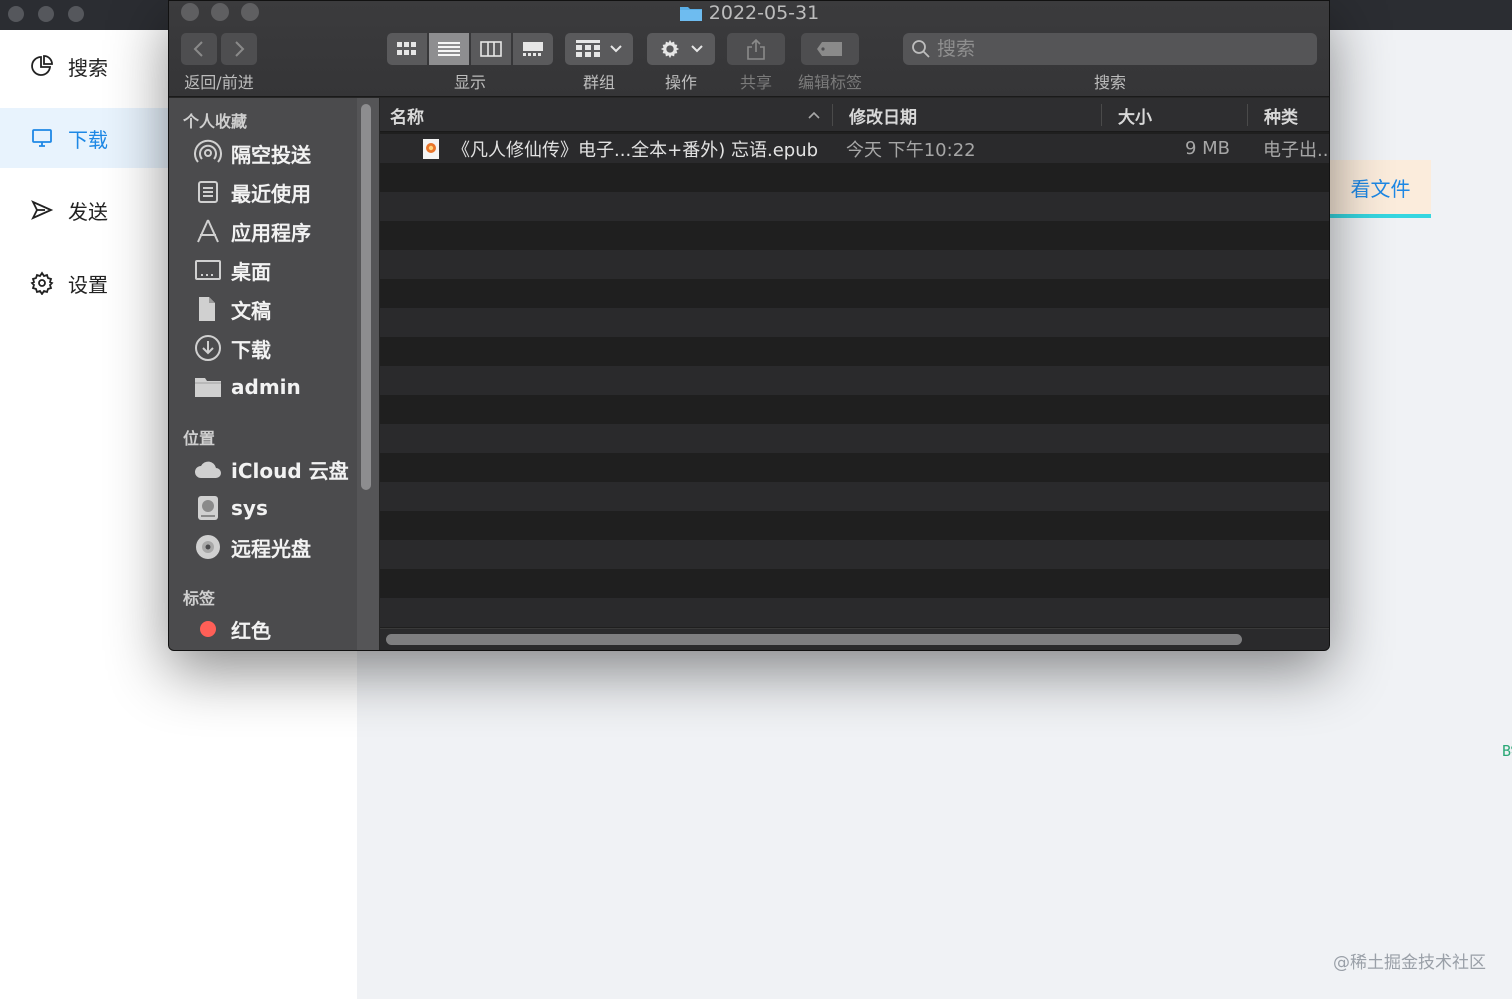  I want to click on pie-chart-icon, so click(42, 65).